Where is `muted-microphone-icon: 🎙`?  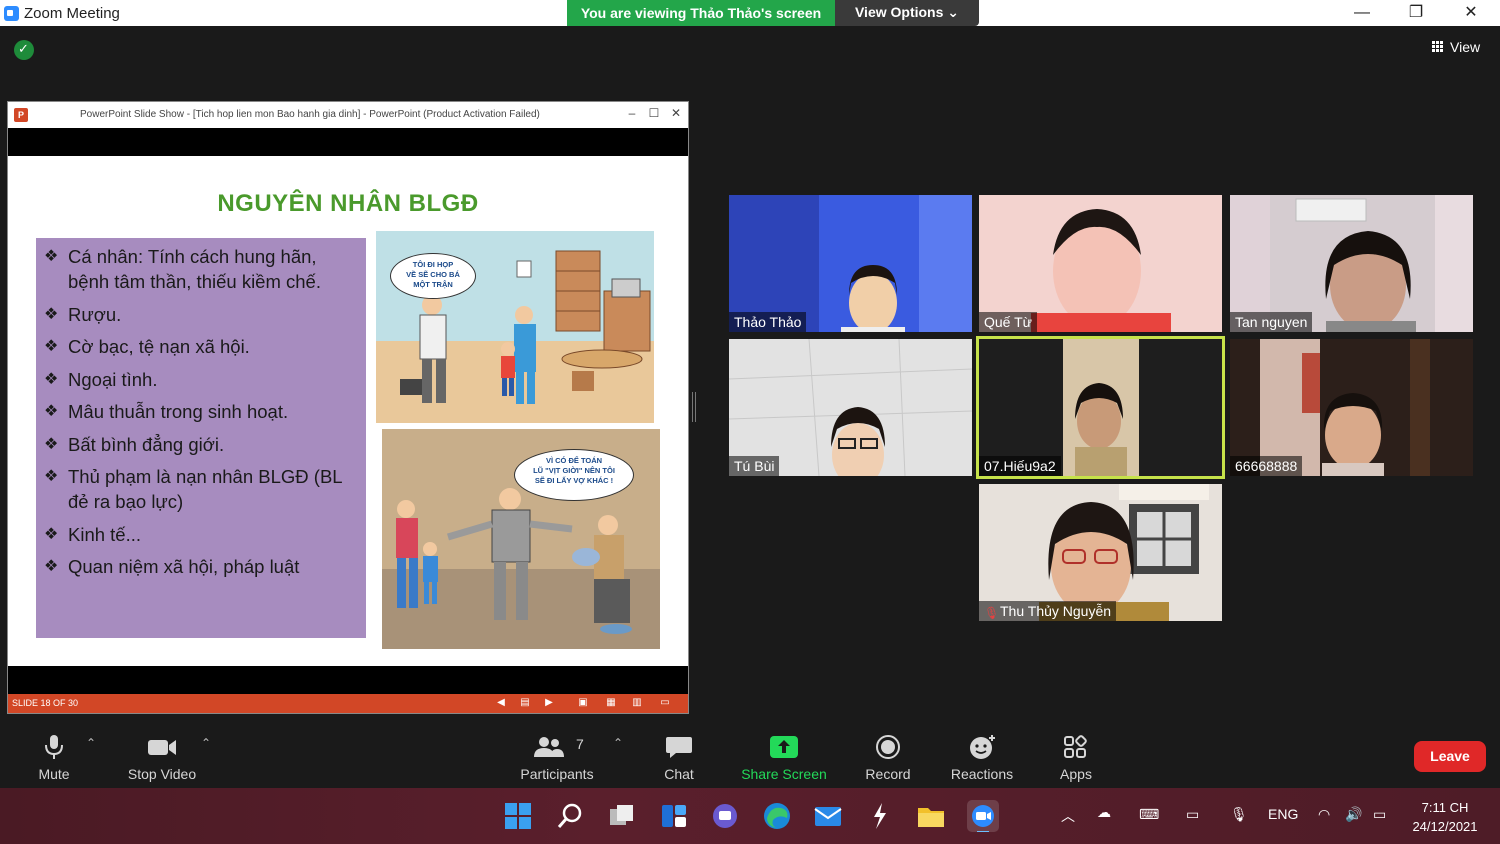
muted-microphone-icon: 🎙 is located at coordinates (992, 613).